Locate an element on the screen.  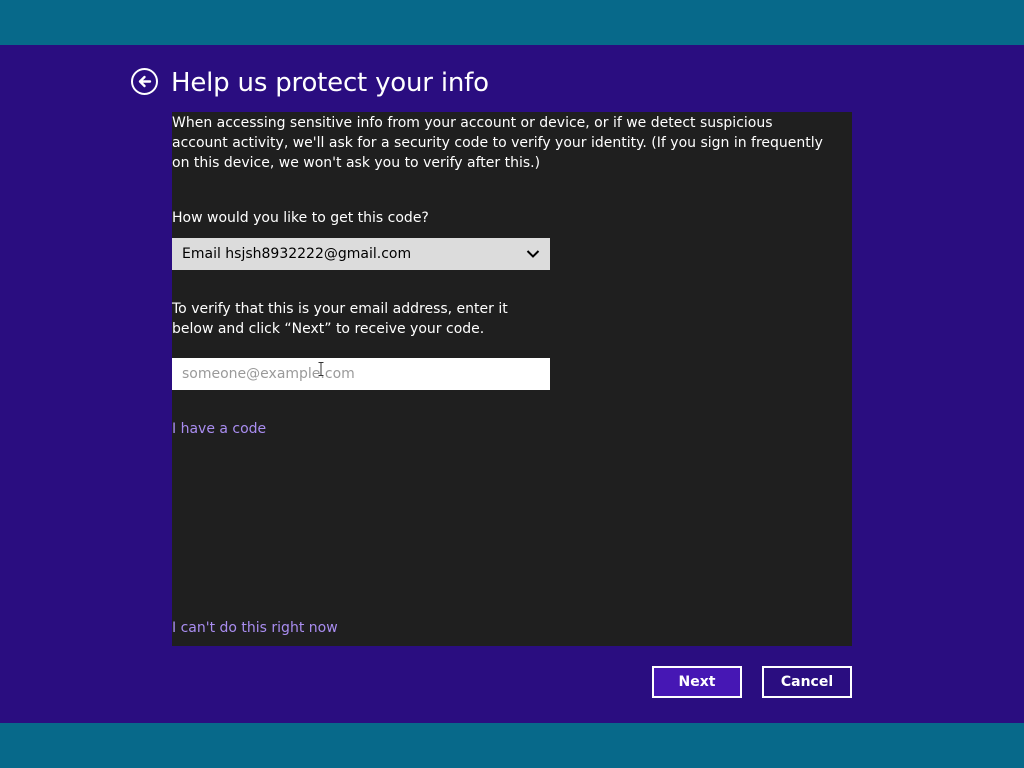
back-arrow-icon is located at coordinates (145, 81).